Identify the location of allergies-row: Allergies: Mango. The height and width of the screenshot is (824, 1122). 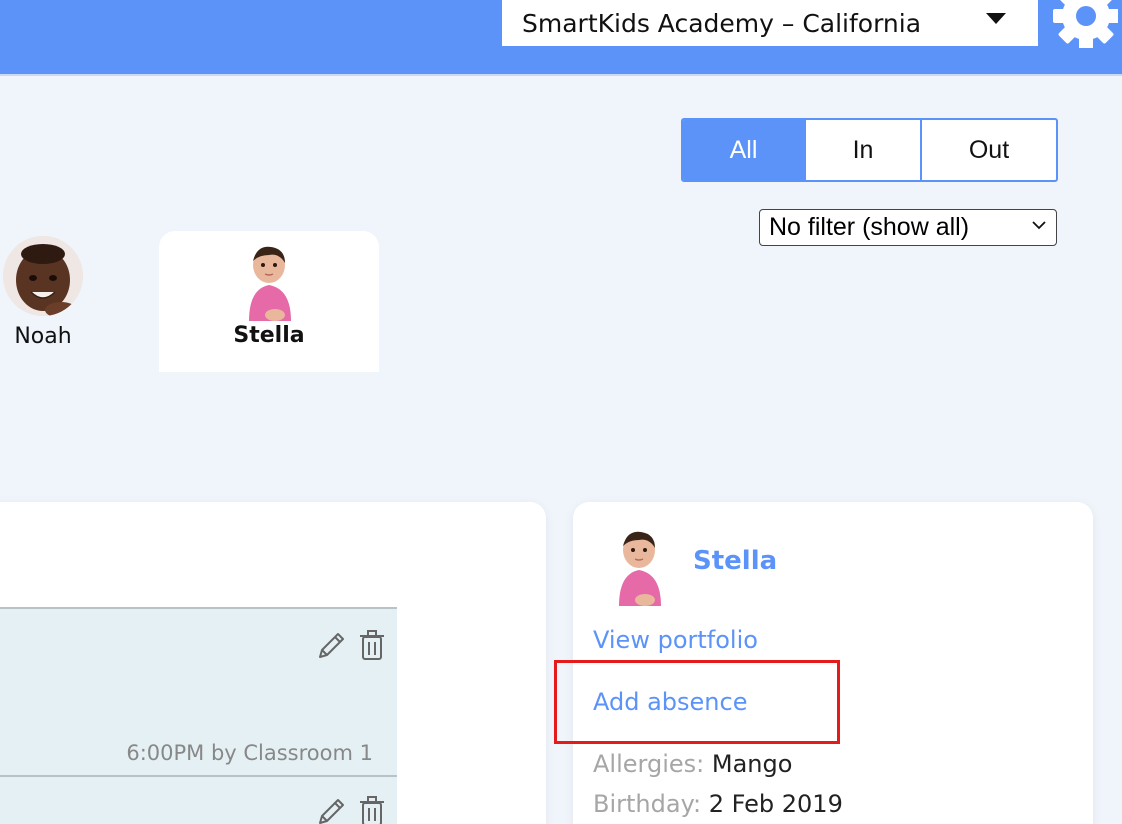
(692, 764).